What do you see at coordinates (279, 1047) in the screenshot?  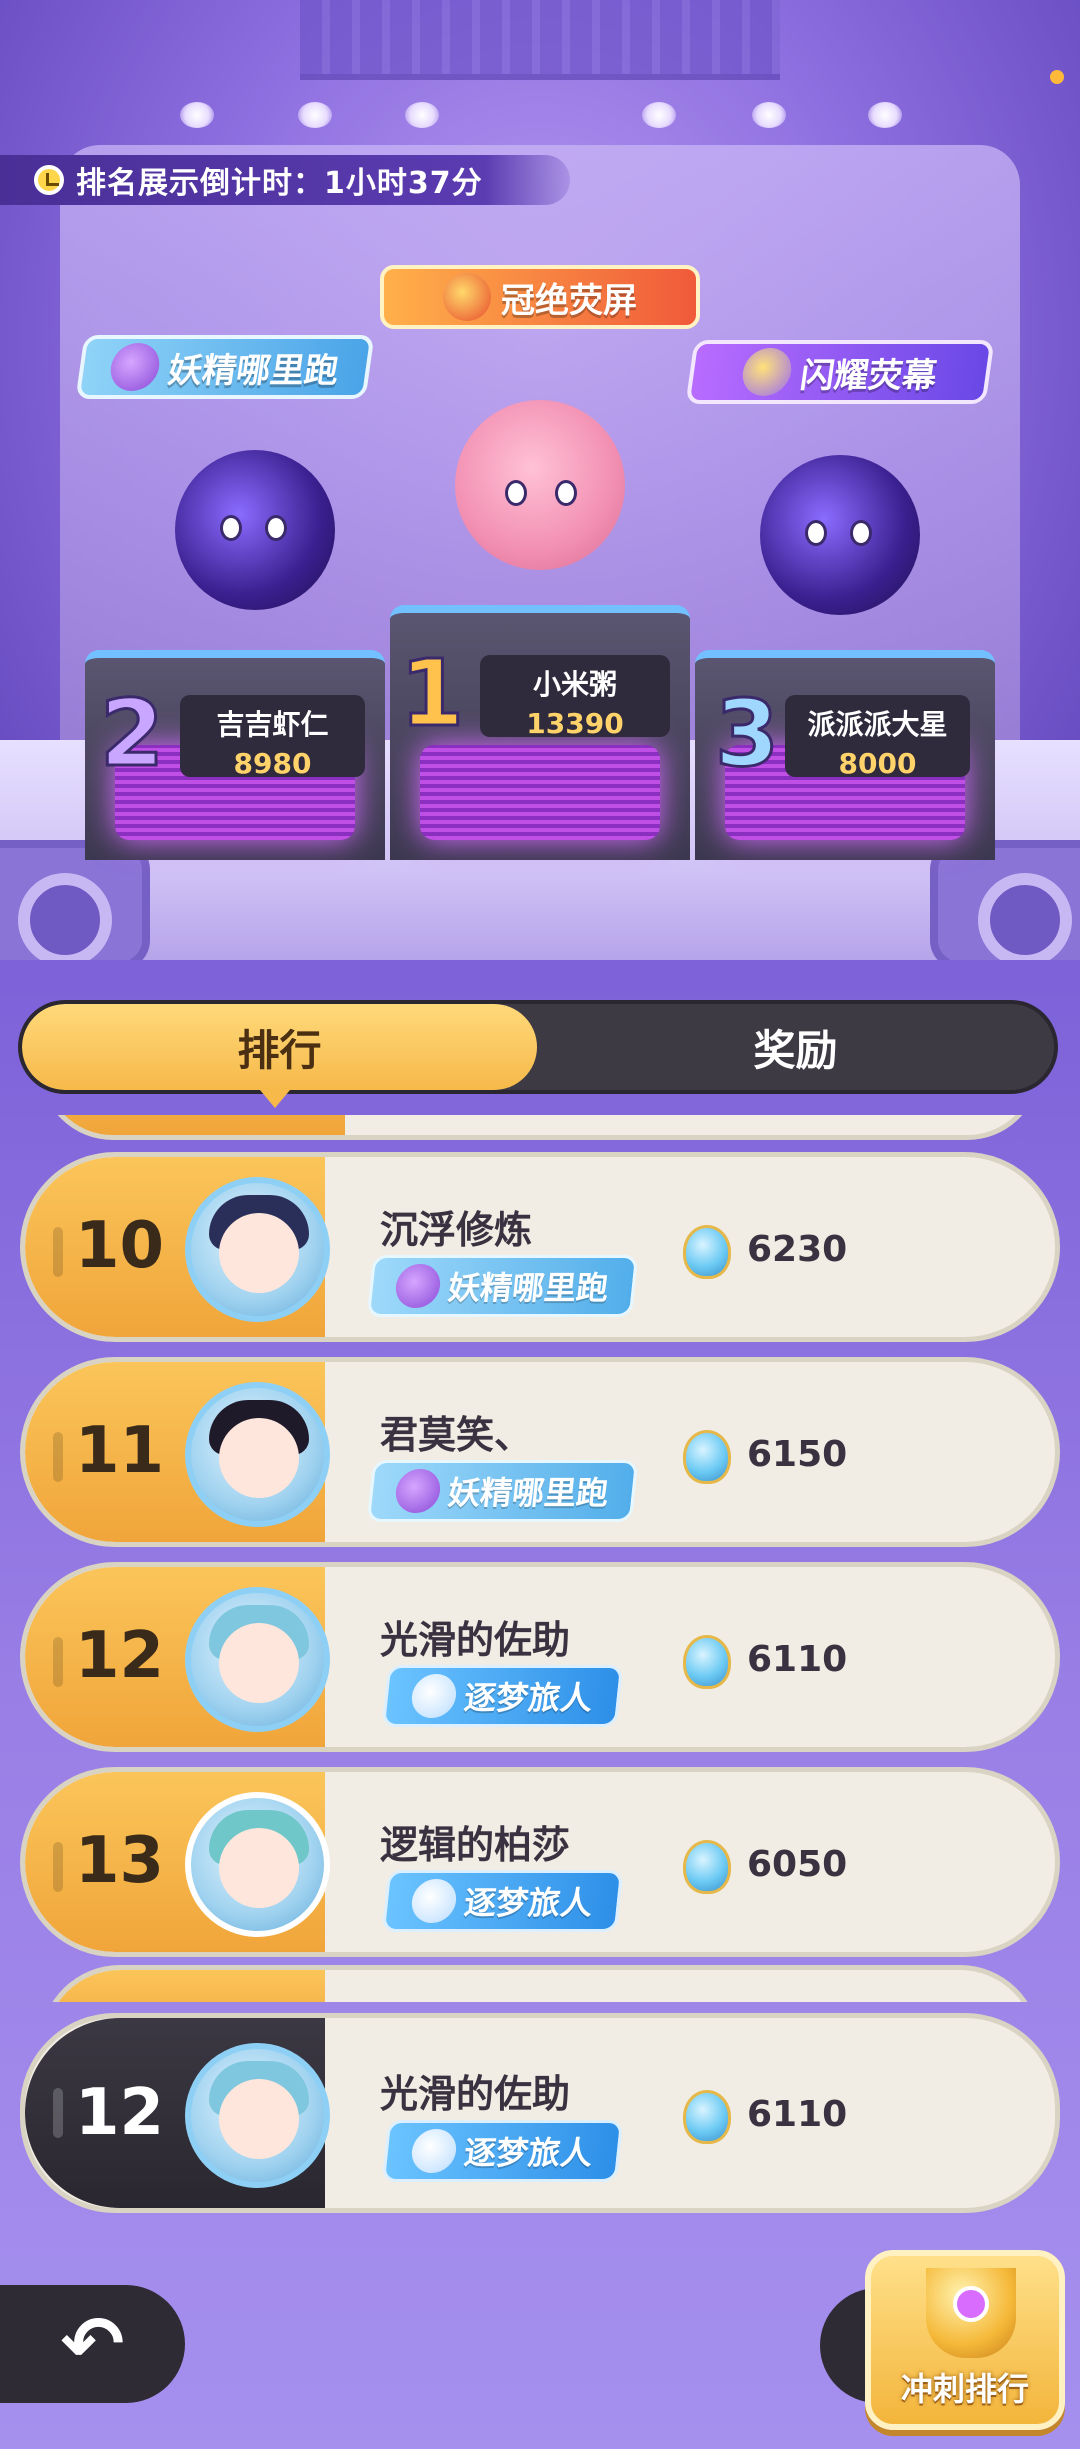 I see `tab-ranking: 排行` at bounding box center [279, 1047].